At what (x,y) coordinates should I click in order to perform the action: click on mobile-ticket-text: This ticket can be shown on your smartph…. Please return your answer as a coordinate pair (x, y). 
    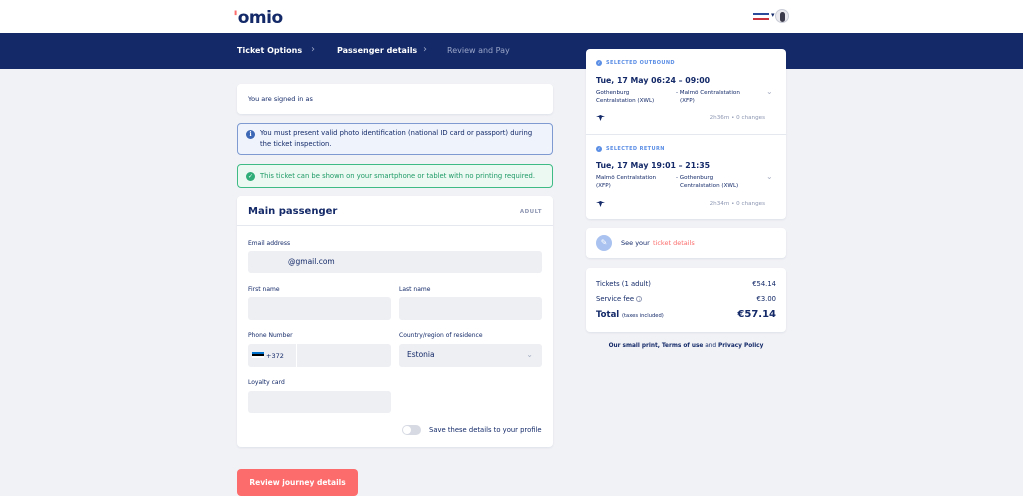
    Looking at the image, I should click on (398, 176).